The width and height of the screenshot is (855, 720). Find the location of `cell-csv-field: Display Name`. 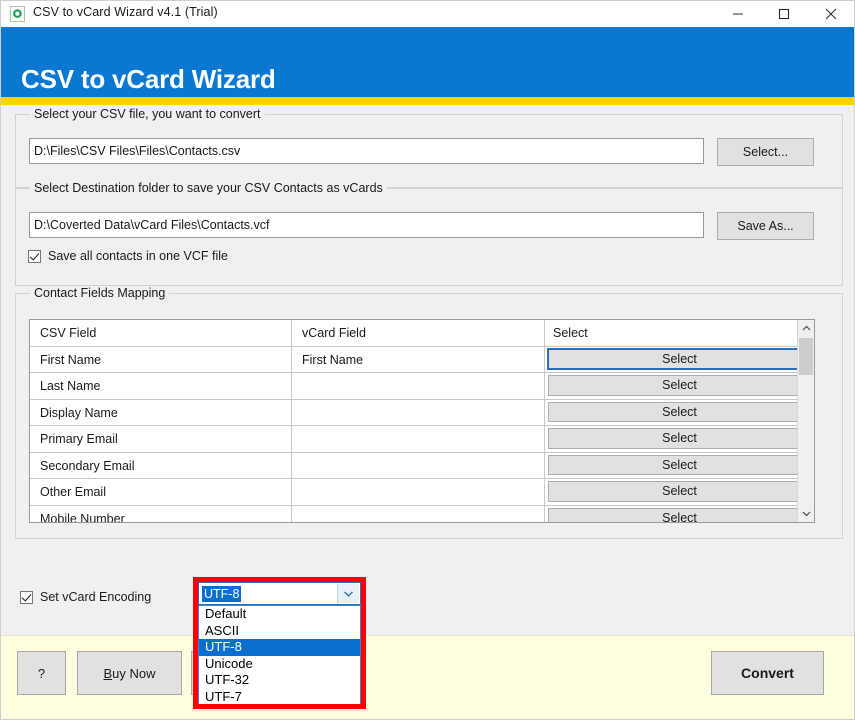

cell-csv-field: Display Name is located at coordinates (161, 412).